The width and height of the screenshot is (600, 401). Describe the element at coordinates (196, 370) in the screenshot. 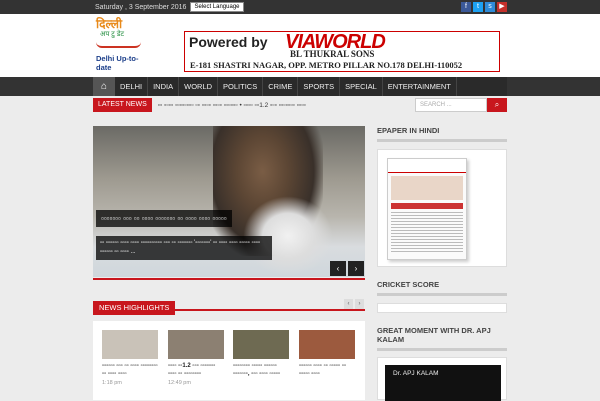

I see `news-card-title: ▫▫▫▫ ▫▫1.2 ▫▫▫ ▫▫▫▫▫▫▫ ▫▫▫▫ ▫▫ ▫▫▫▫▫▫▫▫` at that location.